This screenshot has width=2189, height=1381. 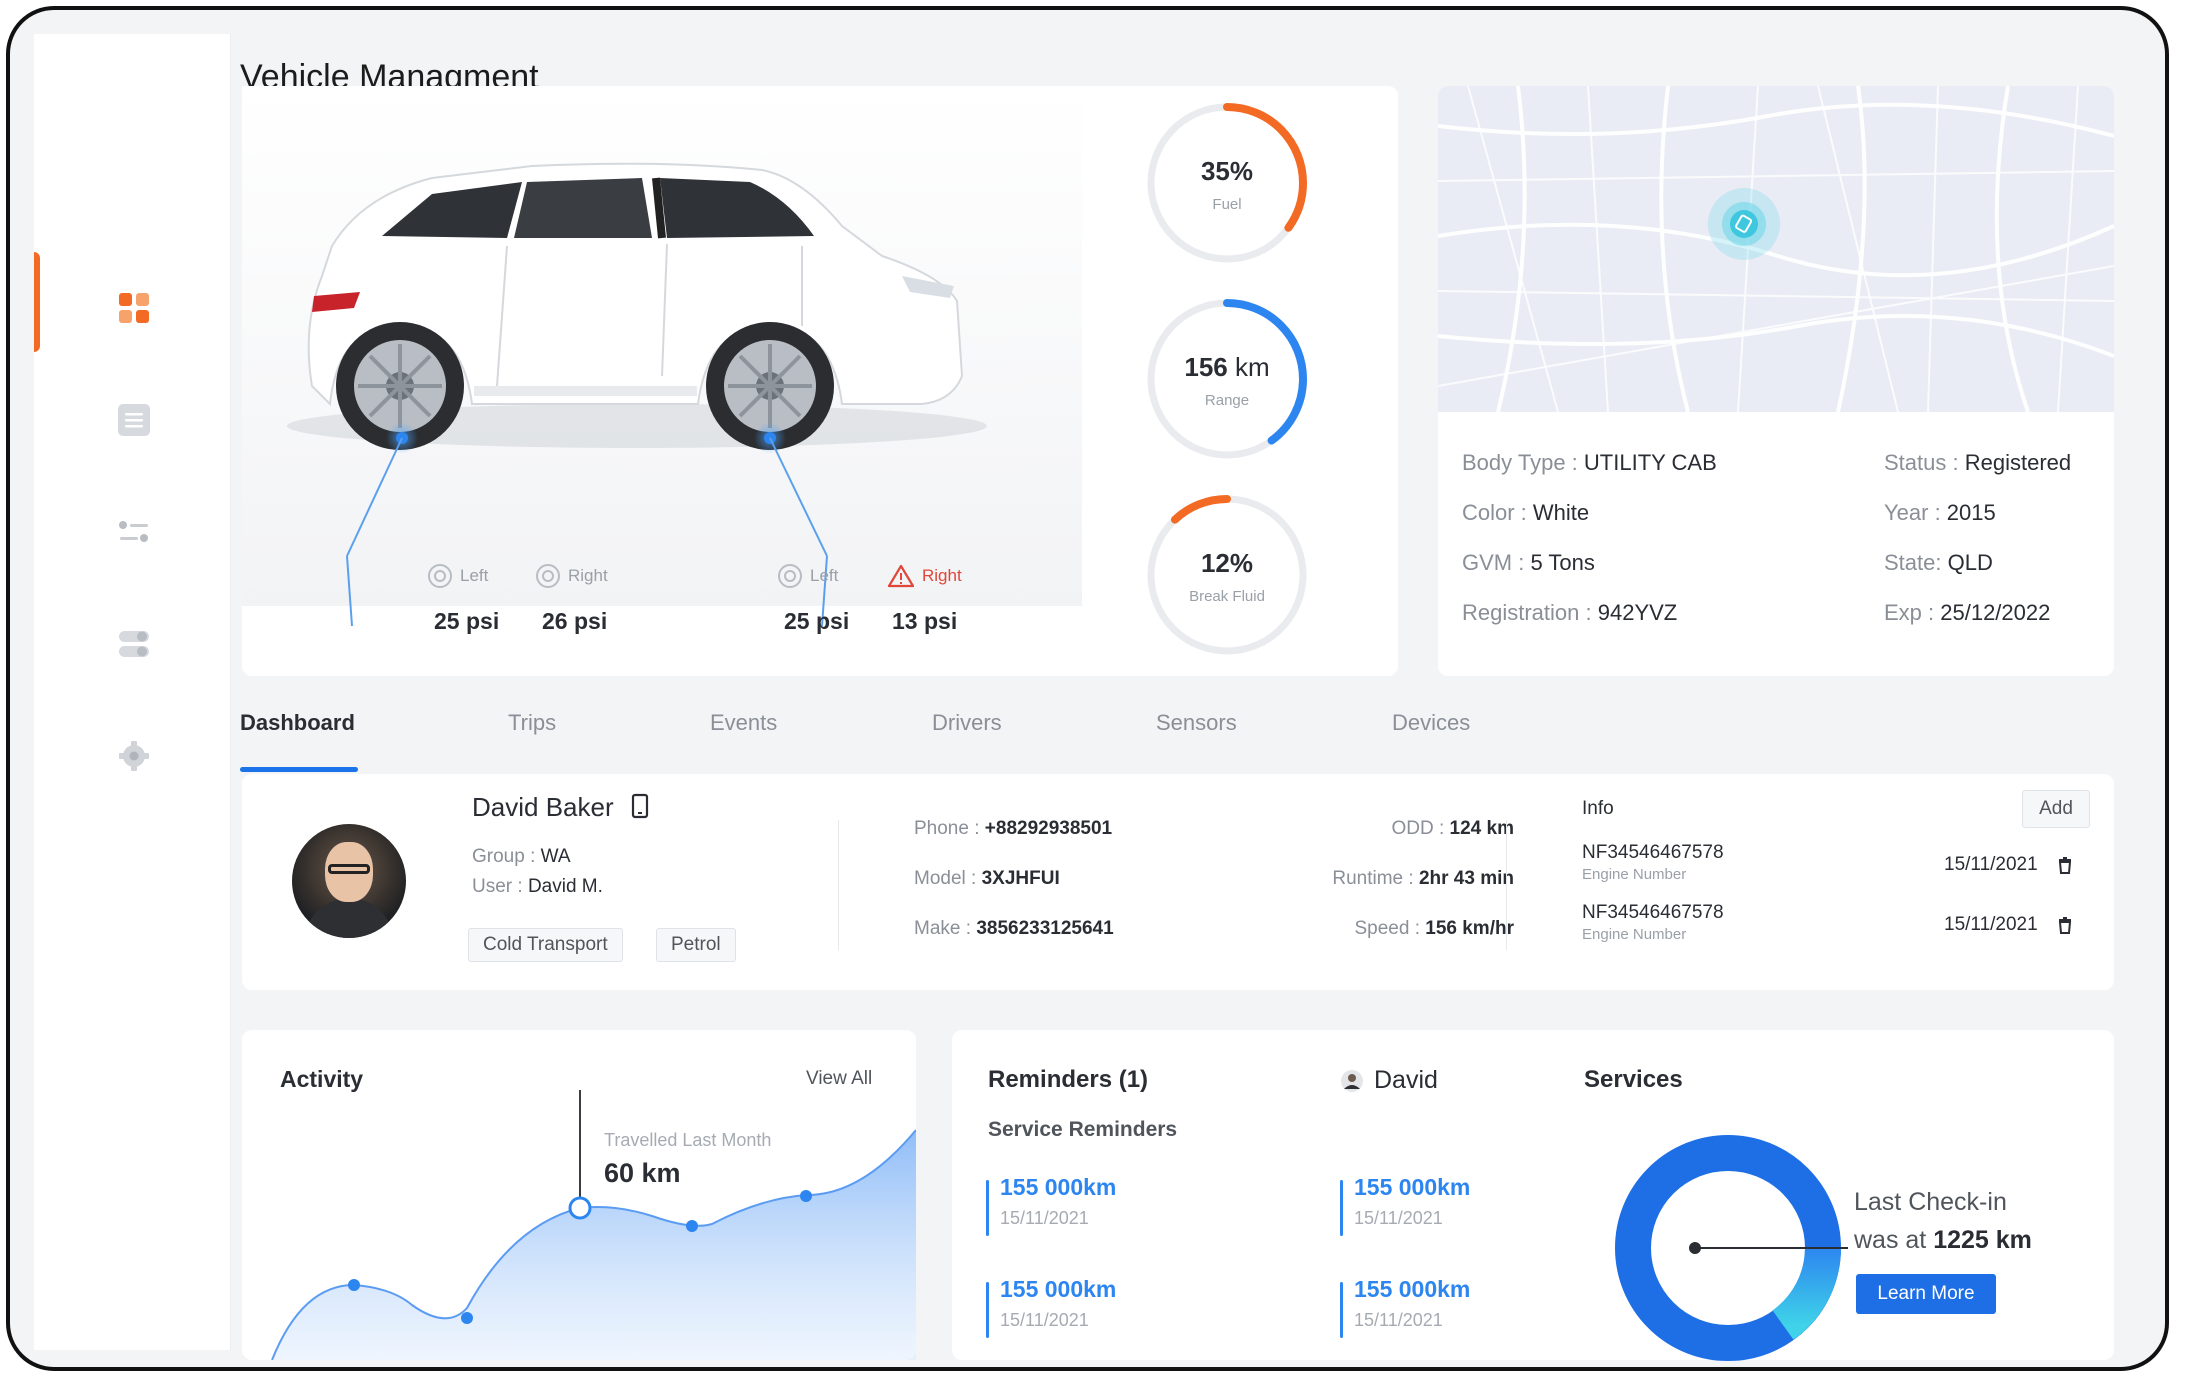 I want to click on vehicle-model: Model : 3XJHFUI, so click(x=987, y=878).